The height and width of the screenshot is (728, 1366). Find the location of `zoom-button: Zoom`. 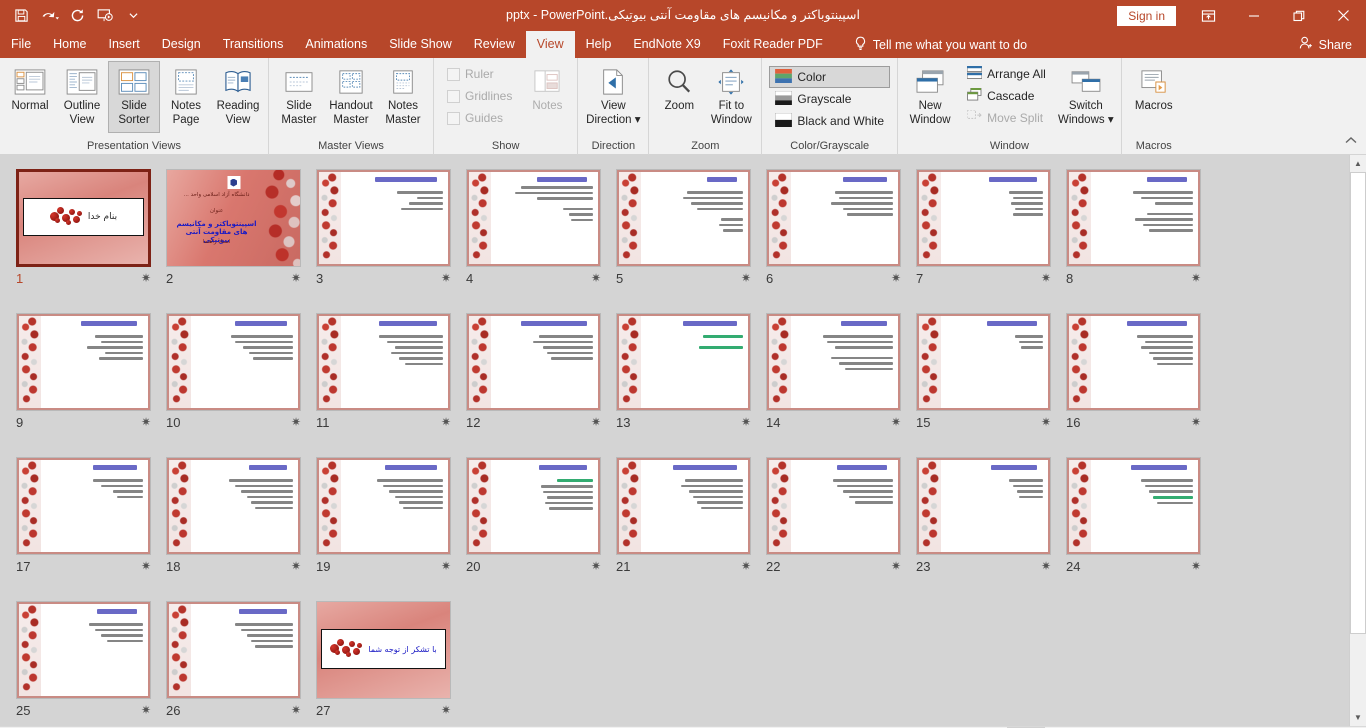

zoom-button: Zoom is located at coordinates (679, 97).